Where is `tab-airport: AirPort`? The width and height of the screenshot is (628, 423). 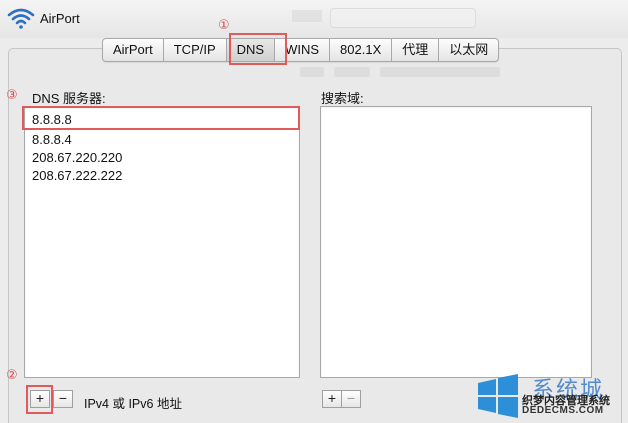 tab-airport: AirPort is located at coordinates (133, 50).